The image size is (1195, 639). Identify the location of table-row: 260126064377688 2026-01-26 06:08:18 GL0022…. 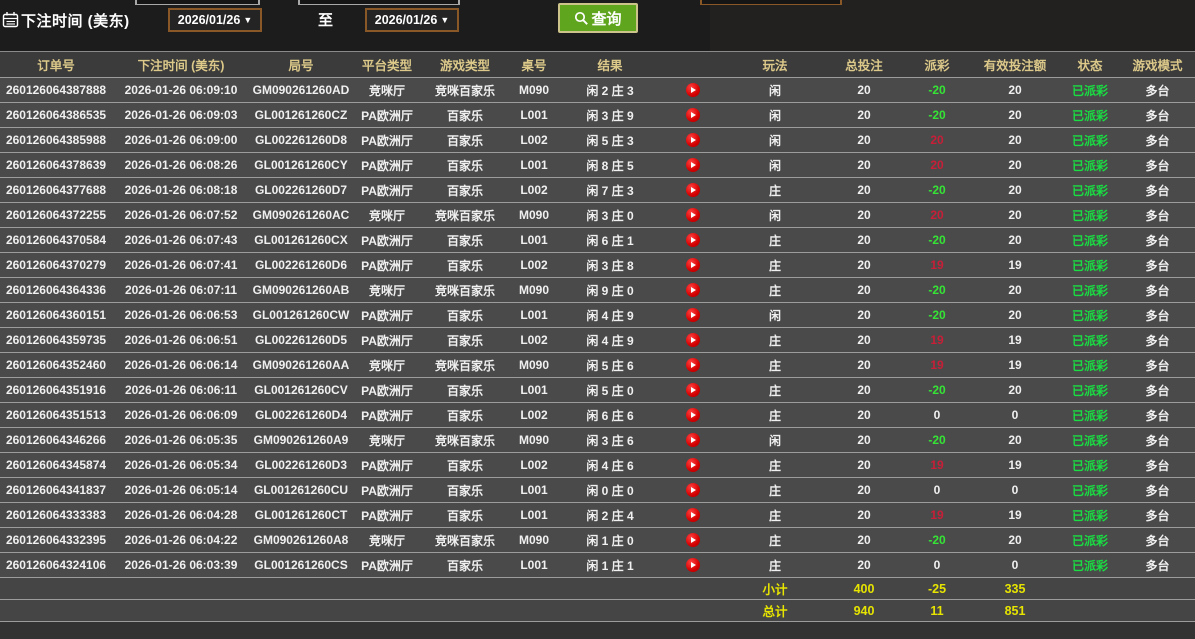
(597, 190).